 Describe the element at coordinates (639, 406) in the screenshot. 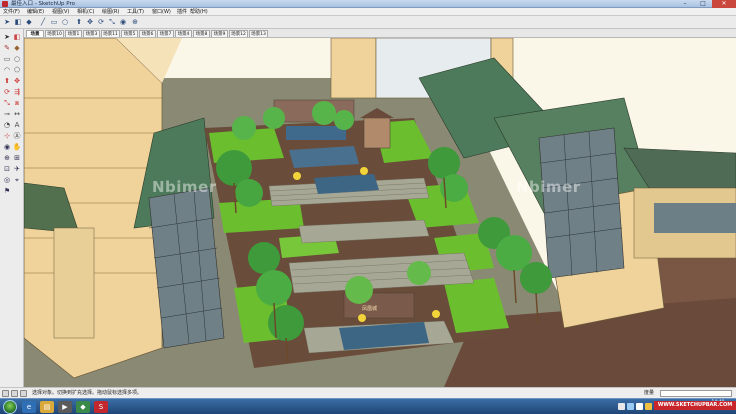

I see `volume-icon` at that location.